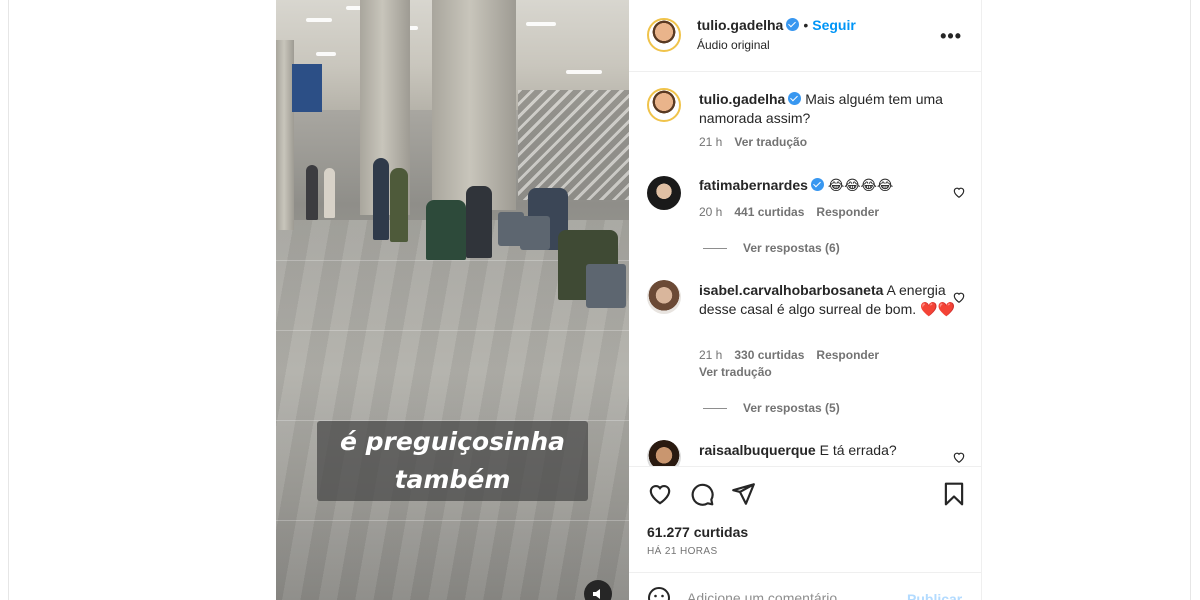 The width and height of the screenshot is (1200, 600). I want to click on view-replies-button: Ver respostas (5), so click(771, 408).